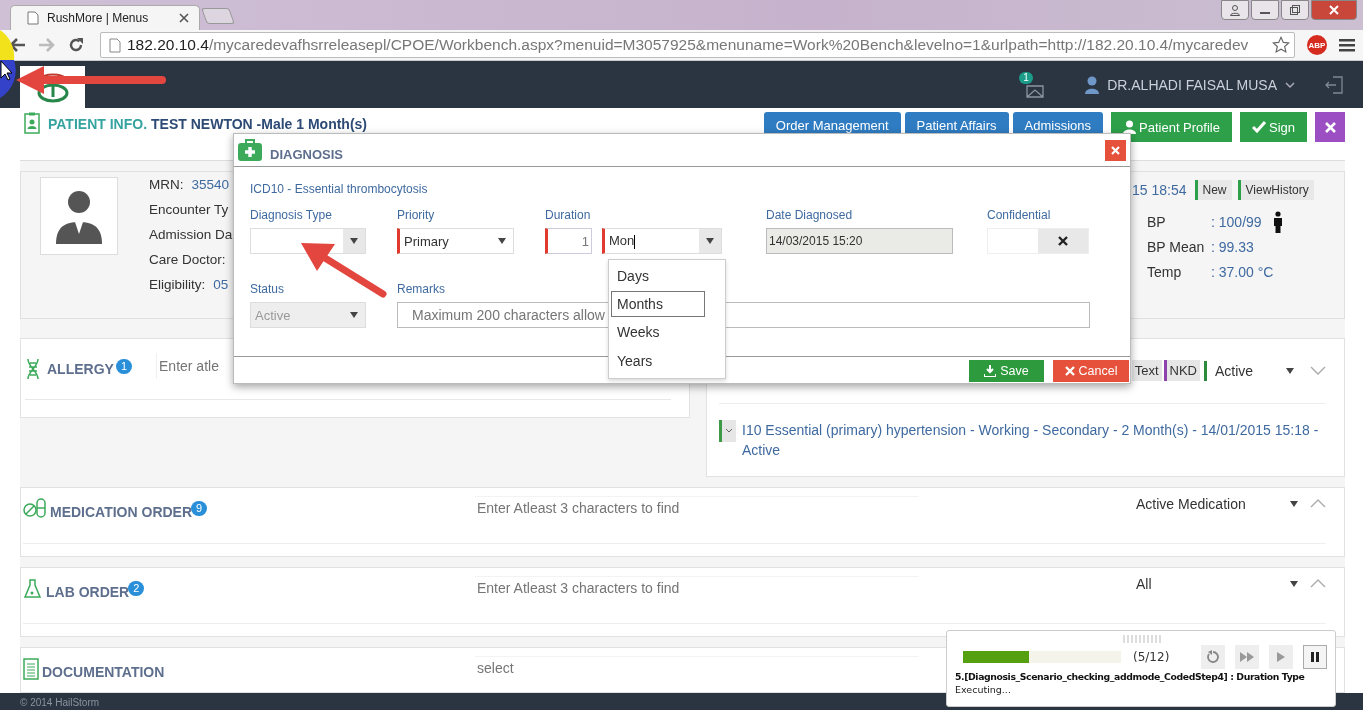 Image resolution: width=1363 pixels, height=710 pixels. I want to click on count-badge: 1, so click(123, 366).